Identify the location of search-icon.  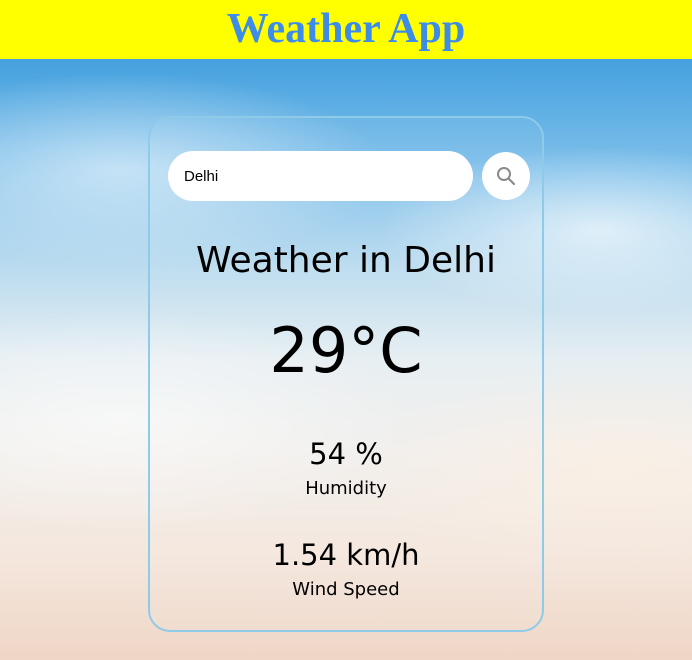
(506, 176).